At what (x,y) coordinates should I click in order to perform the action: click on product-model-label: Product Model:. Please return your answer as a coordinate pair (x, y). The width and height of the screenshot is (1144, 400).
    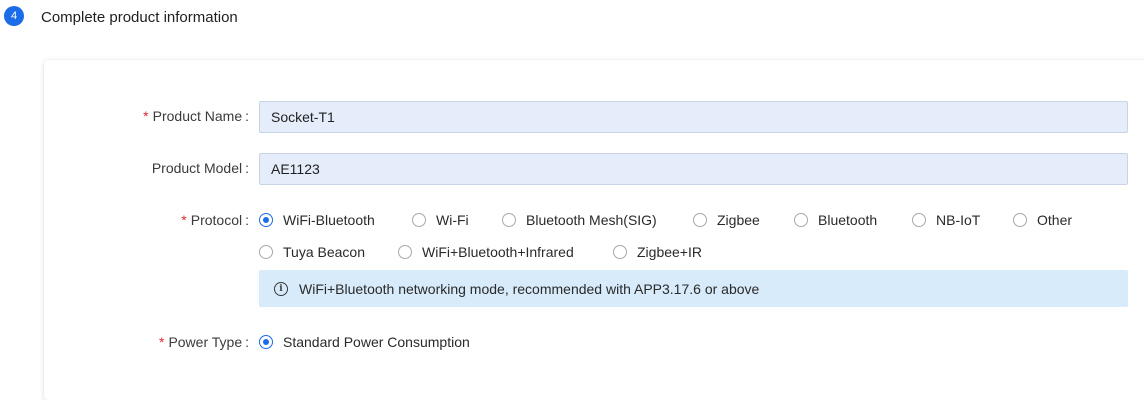
    Looking at the image, I should click on (200, 168).